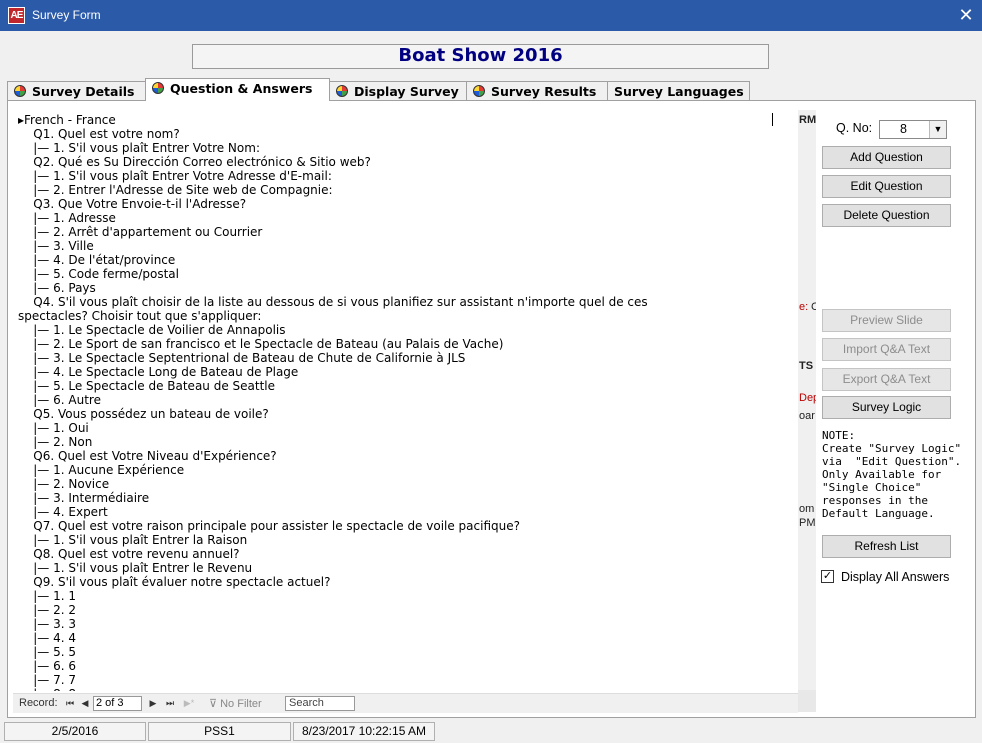 This screenshot has width=982, height=743. What do you see at coordinates (53, 428) in the screenshot?
I see `tree-item: |— 1. Oui` at bounding box center [53, 428].